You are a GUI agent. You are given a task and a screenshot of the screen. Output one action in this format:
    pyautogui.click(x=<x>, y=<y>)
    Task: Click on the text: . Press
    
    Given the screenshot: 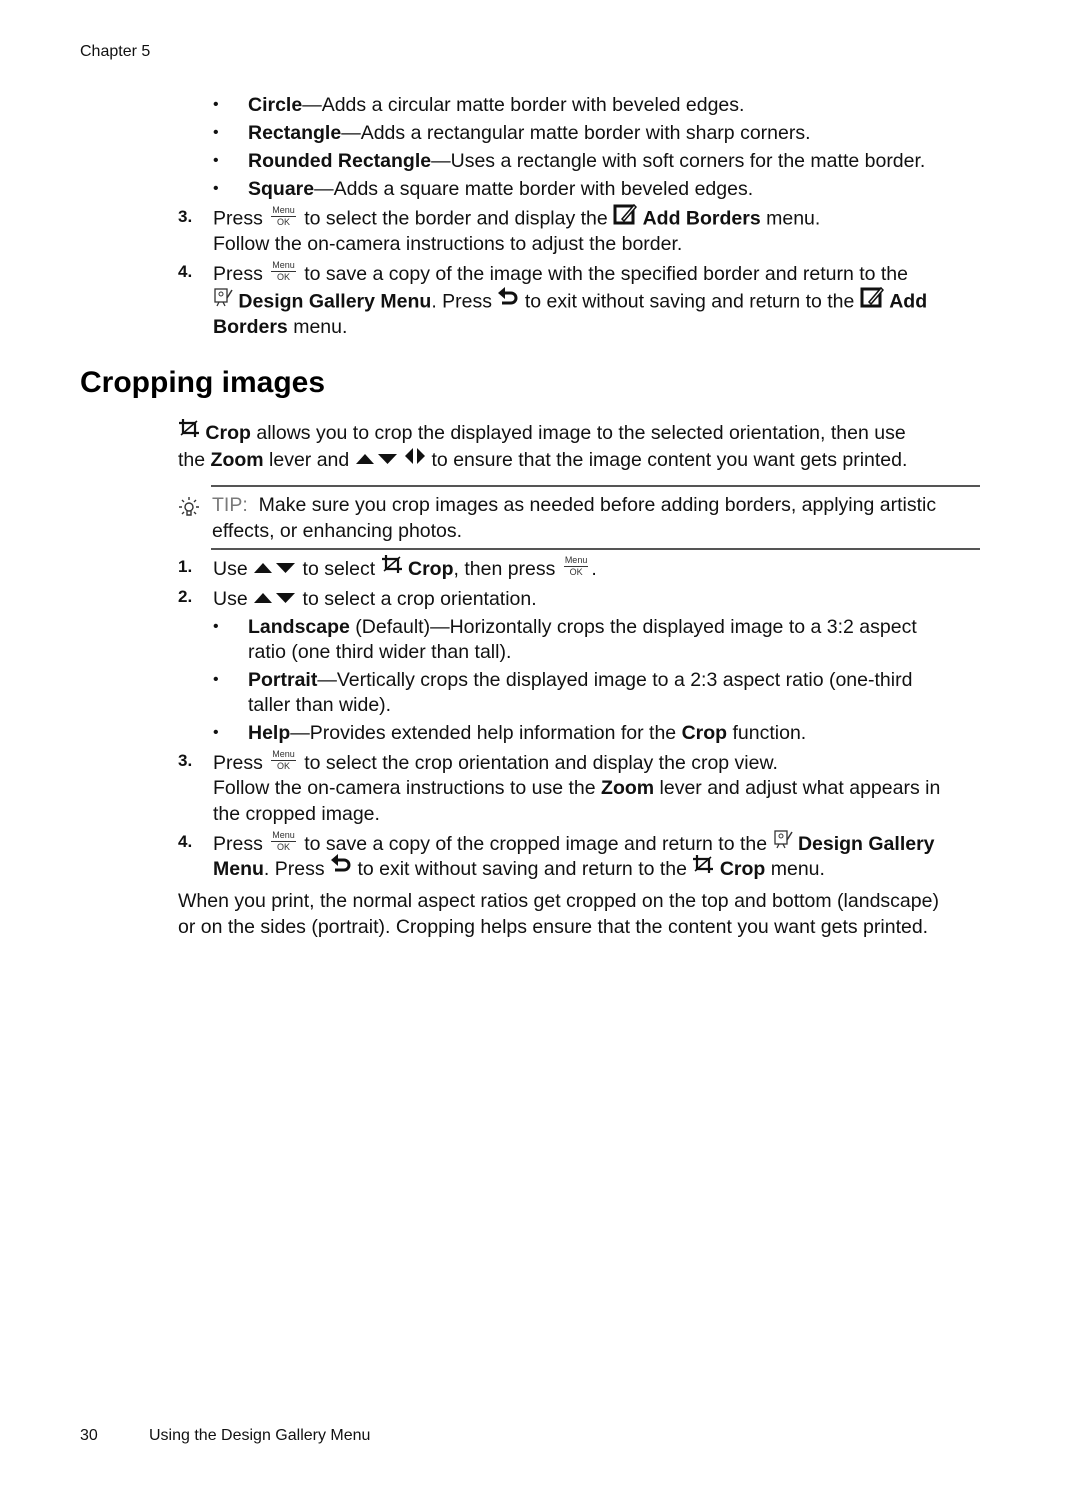 What is the action you would take?
    pyautogui.click(x=294, y=869)
    